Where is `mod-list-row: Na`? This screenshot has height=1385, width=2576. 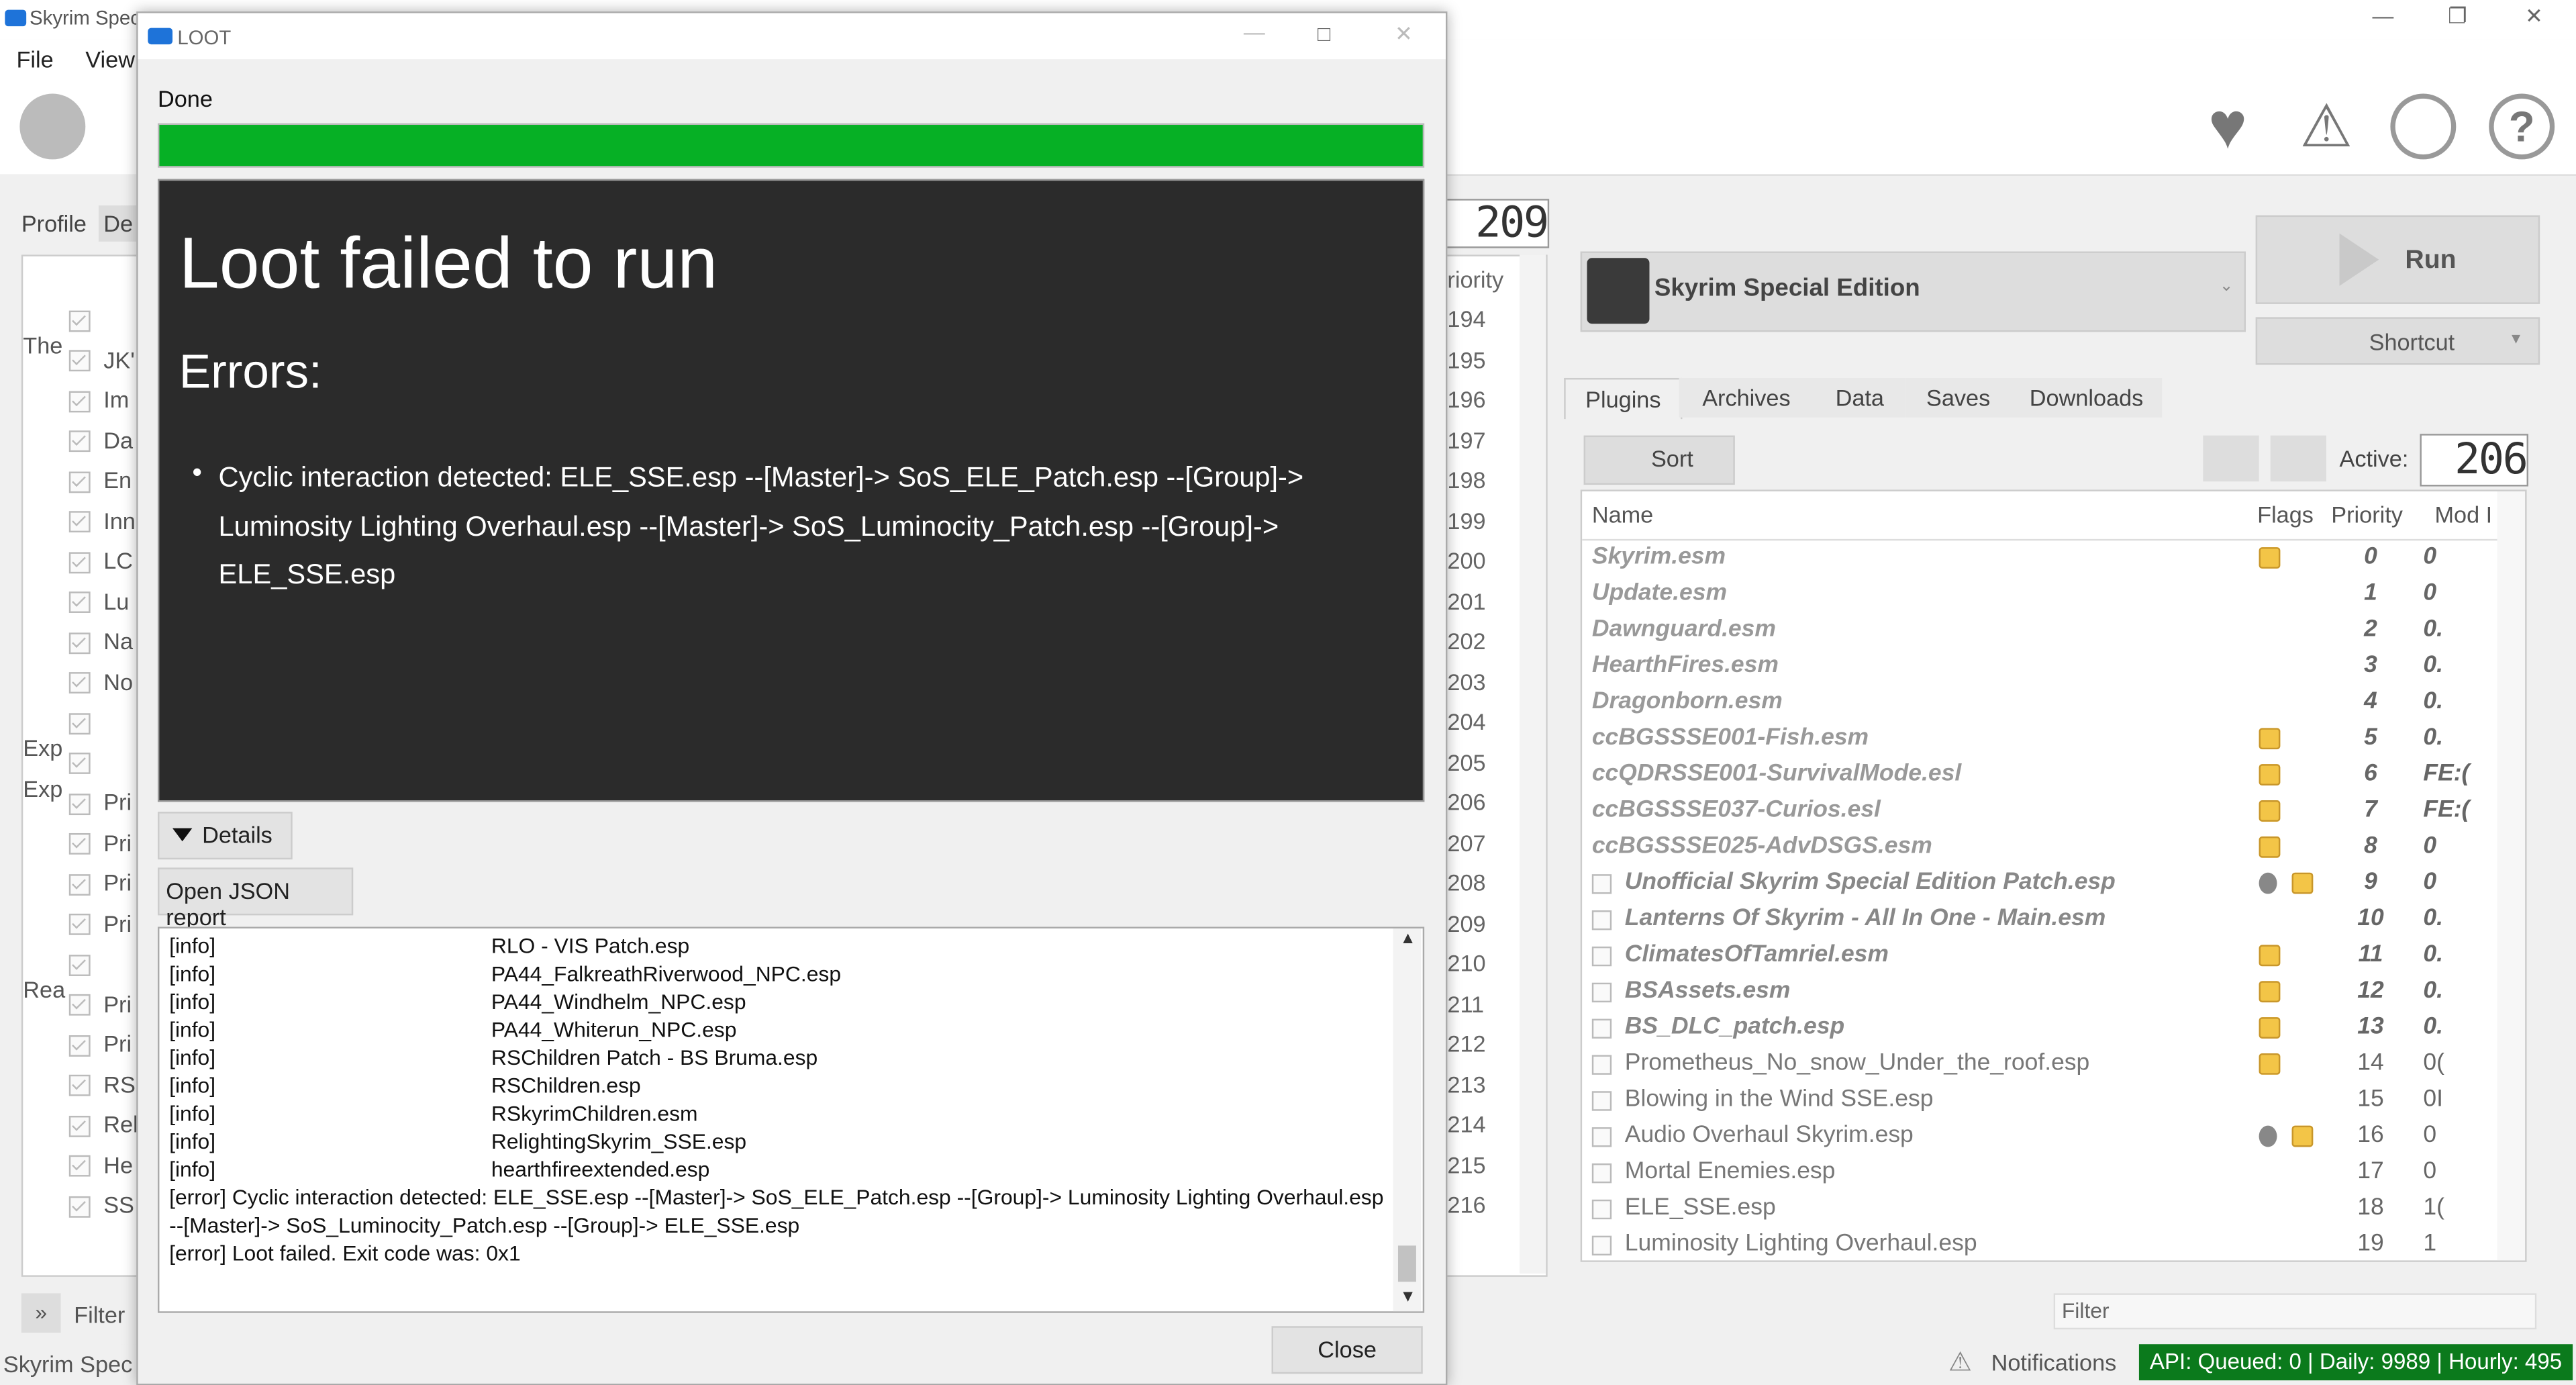
mod-list-row: Na is located at coordinates (80, 648).